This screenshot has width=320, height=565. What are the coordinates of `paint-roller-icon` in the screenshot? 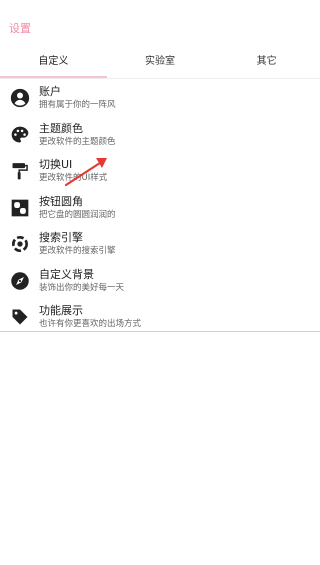 It's located at (20, 171).